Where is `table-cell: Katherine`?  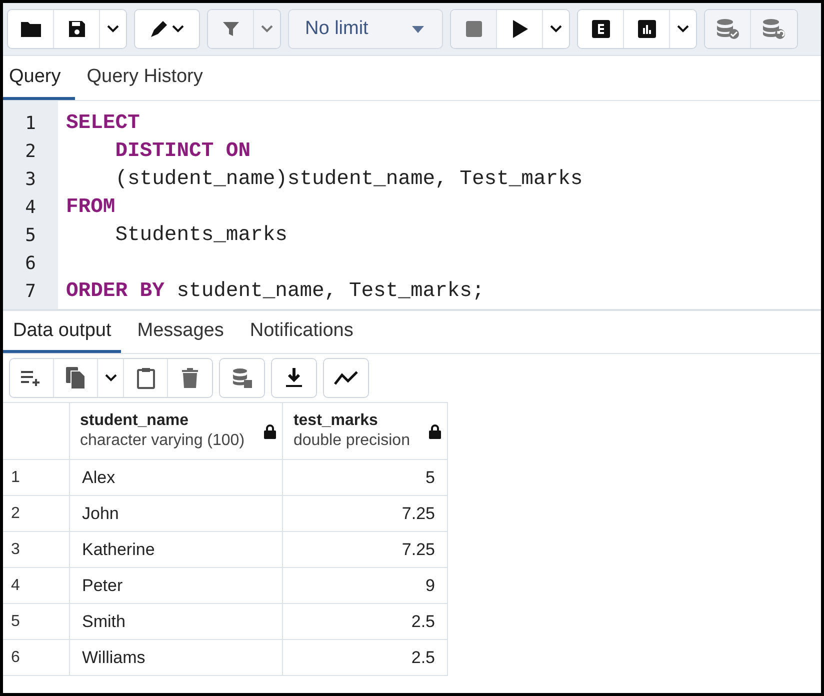
table-cell: Katherine is located at coordinates (177, 549).